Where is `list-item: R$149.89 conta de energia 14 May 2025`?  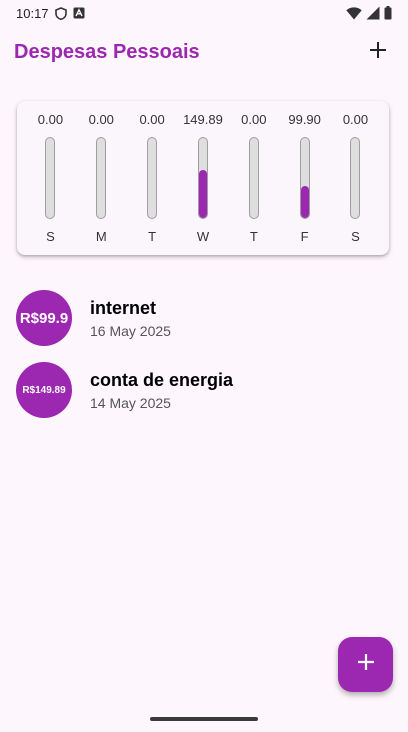 list-item: R$149.89 conta de energia 14 May 2025 is located at coordinates (204, 390).